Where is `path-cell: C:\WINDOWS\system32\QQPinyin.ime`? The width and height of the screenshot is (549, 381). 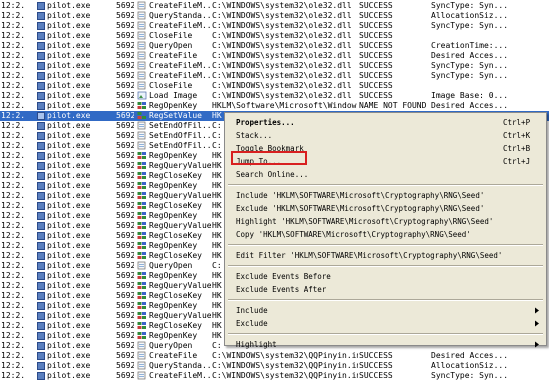 path-cell: C:\WINDOWS\system32\QQPinyin.ime is located at coordinates (285, 355).